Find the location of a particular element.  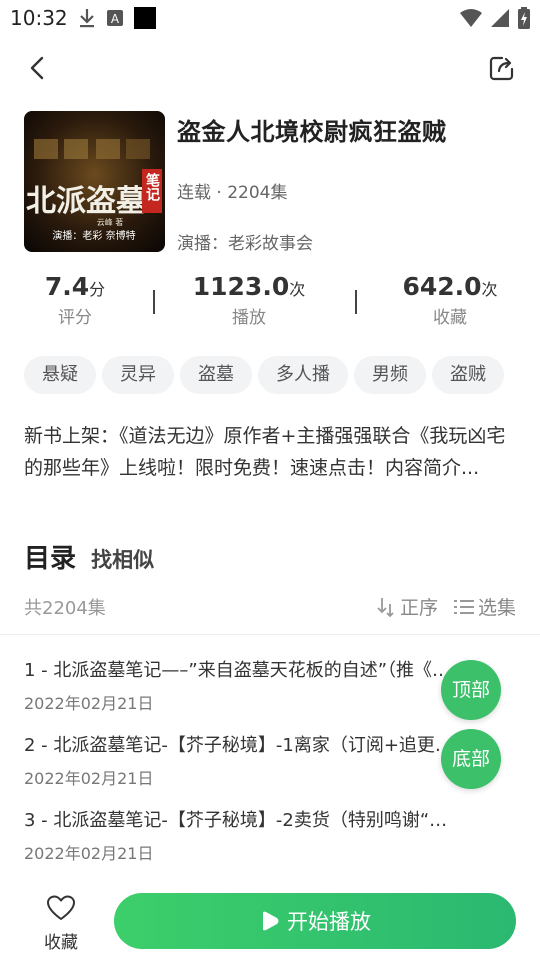

stat-value: 7.4 is located at coordinates (67, 286).